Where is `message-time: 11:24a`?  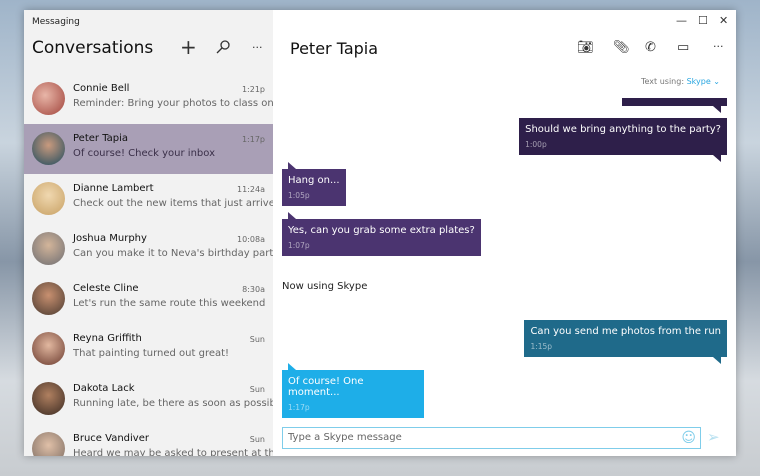
message-time: 11:24a is located at coordinates (251, 189).